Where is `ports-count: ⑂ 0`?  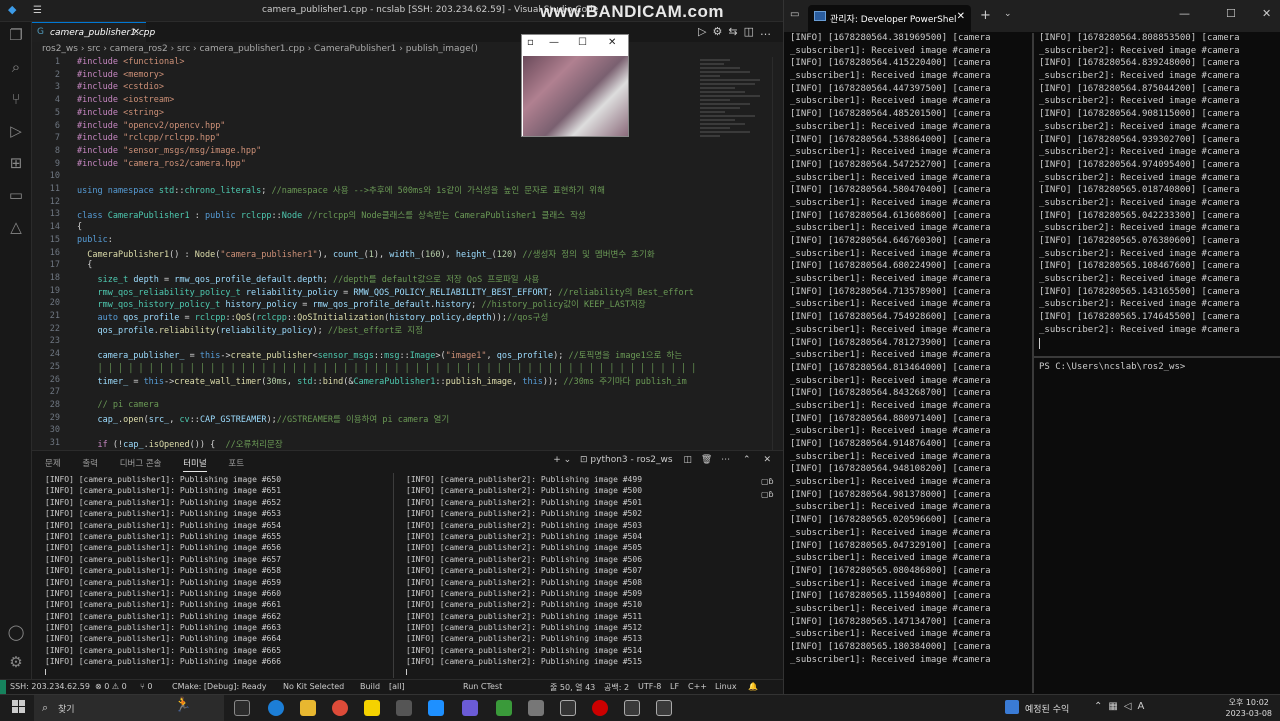
ports-count: ⑂ 0 is located at coordinates (146, 686).